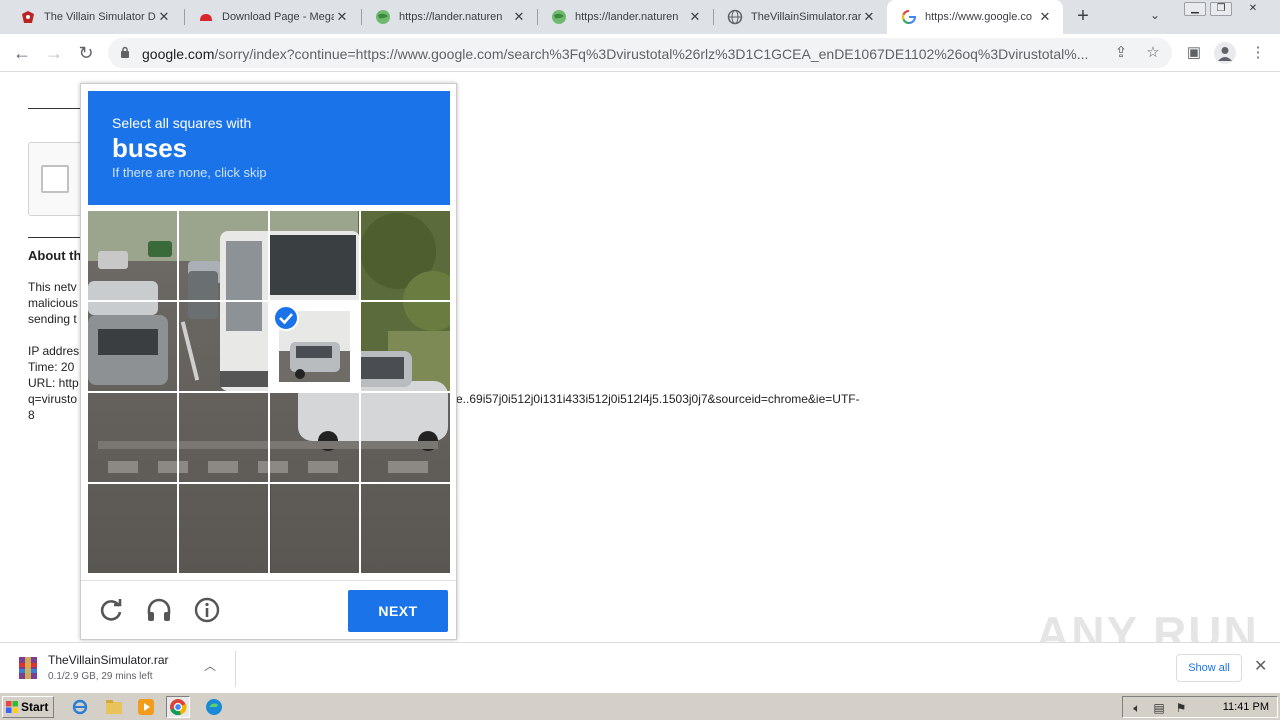  Describe the element at coordinates (1121, 53) in the screenshot. I see `share-icon: ⇪` at that location.